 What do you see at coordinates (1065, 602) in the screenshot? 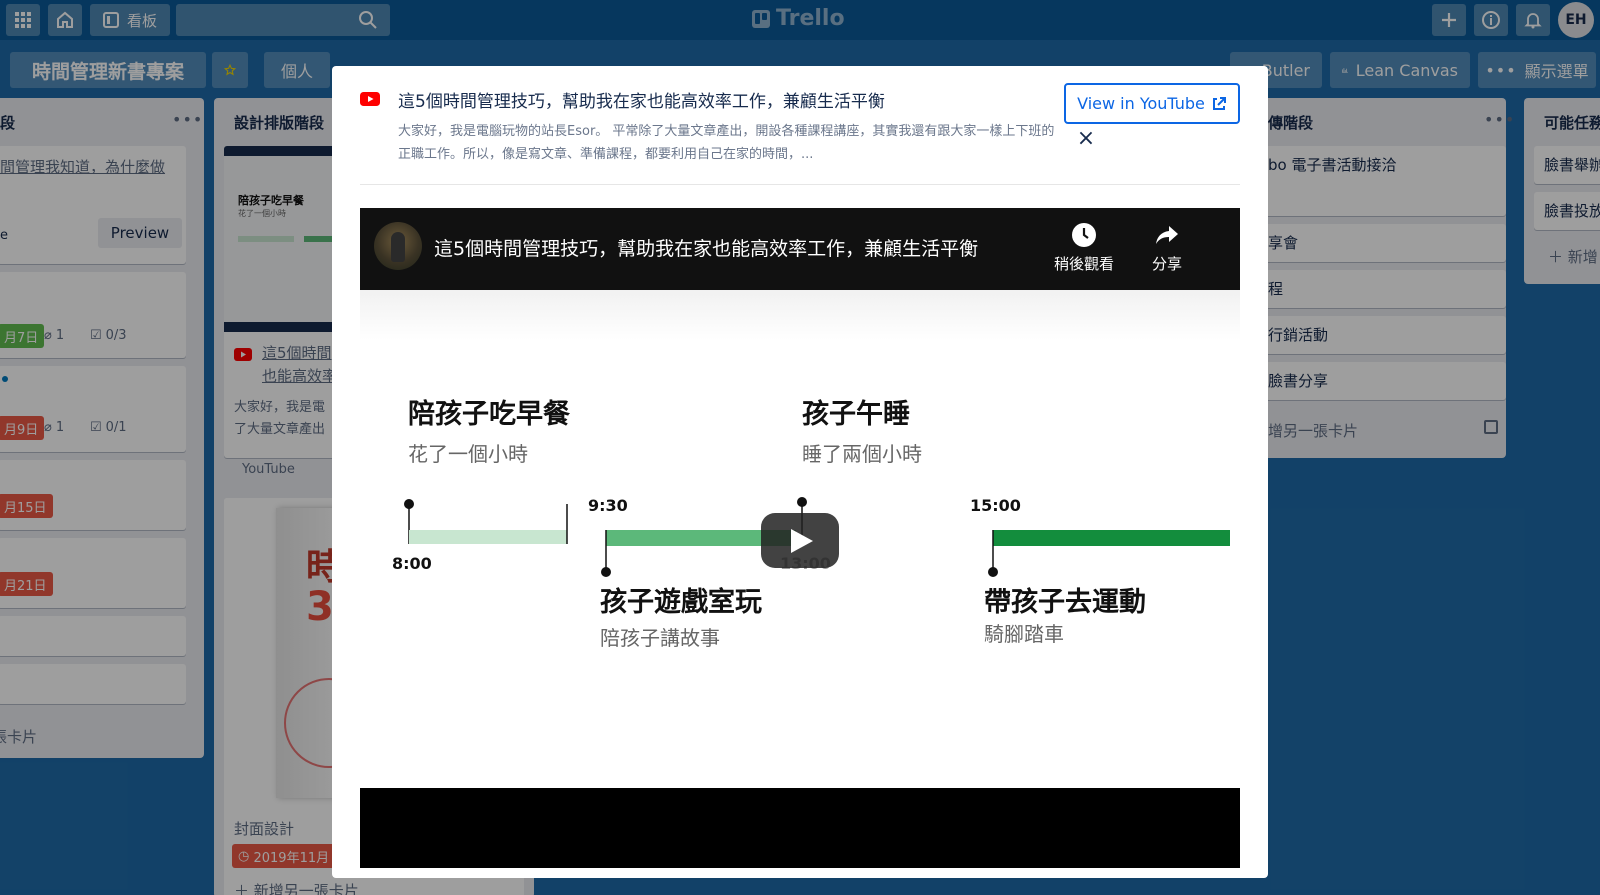
I see `timeline-event-title: 帶孩子去運動` at bounding box center [1065, 602].